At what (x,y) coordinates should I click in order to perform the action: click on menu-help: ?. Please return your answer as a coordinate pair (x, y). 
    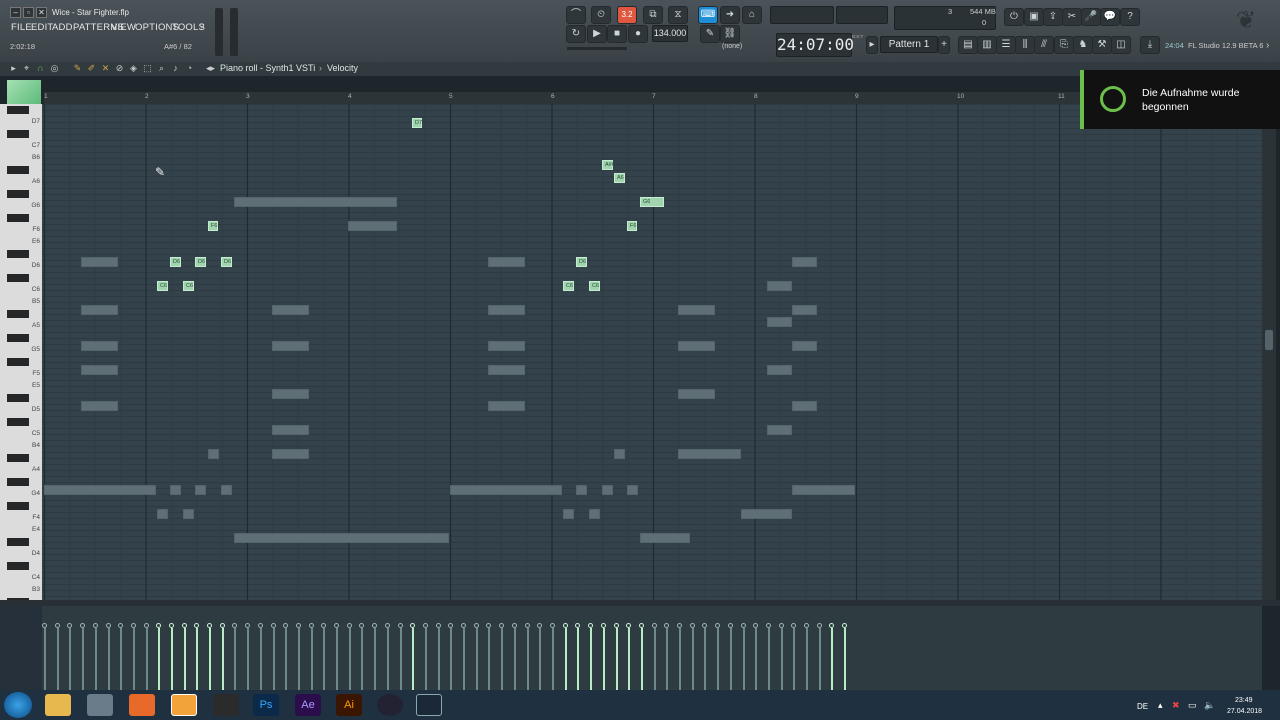
    Looking at the image, I should click on (201, 27).